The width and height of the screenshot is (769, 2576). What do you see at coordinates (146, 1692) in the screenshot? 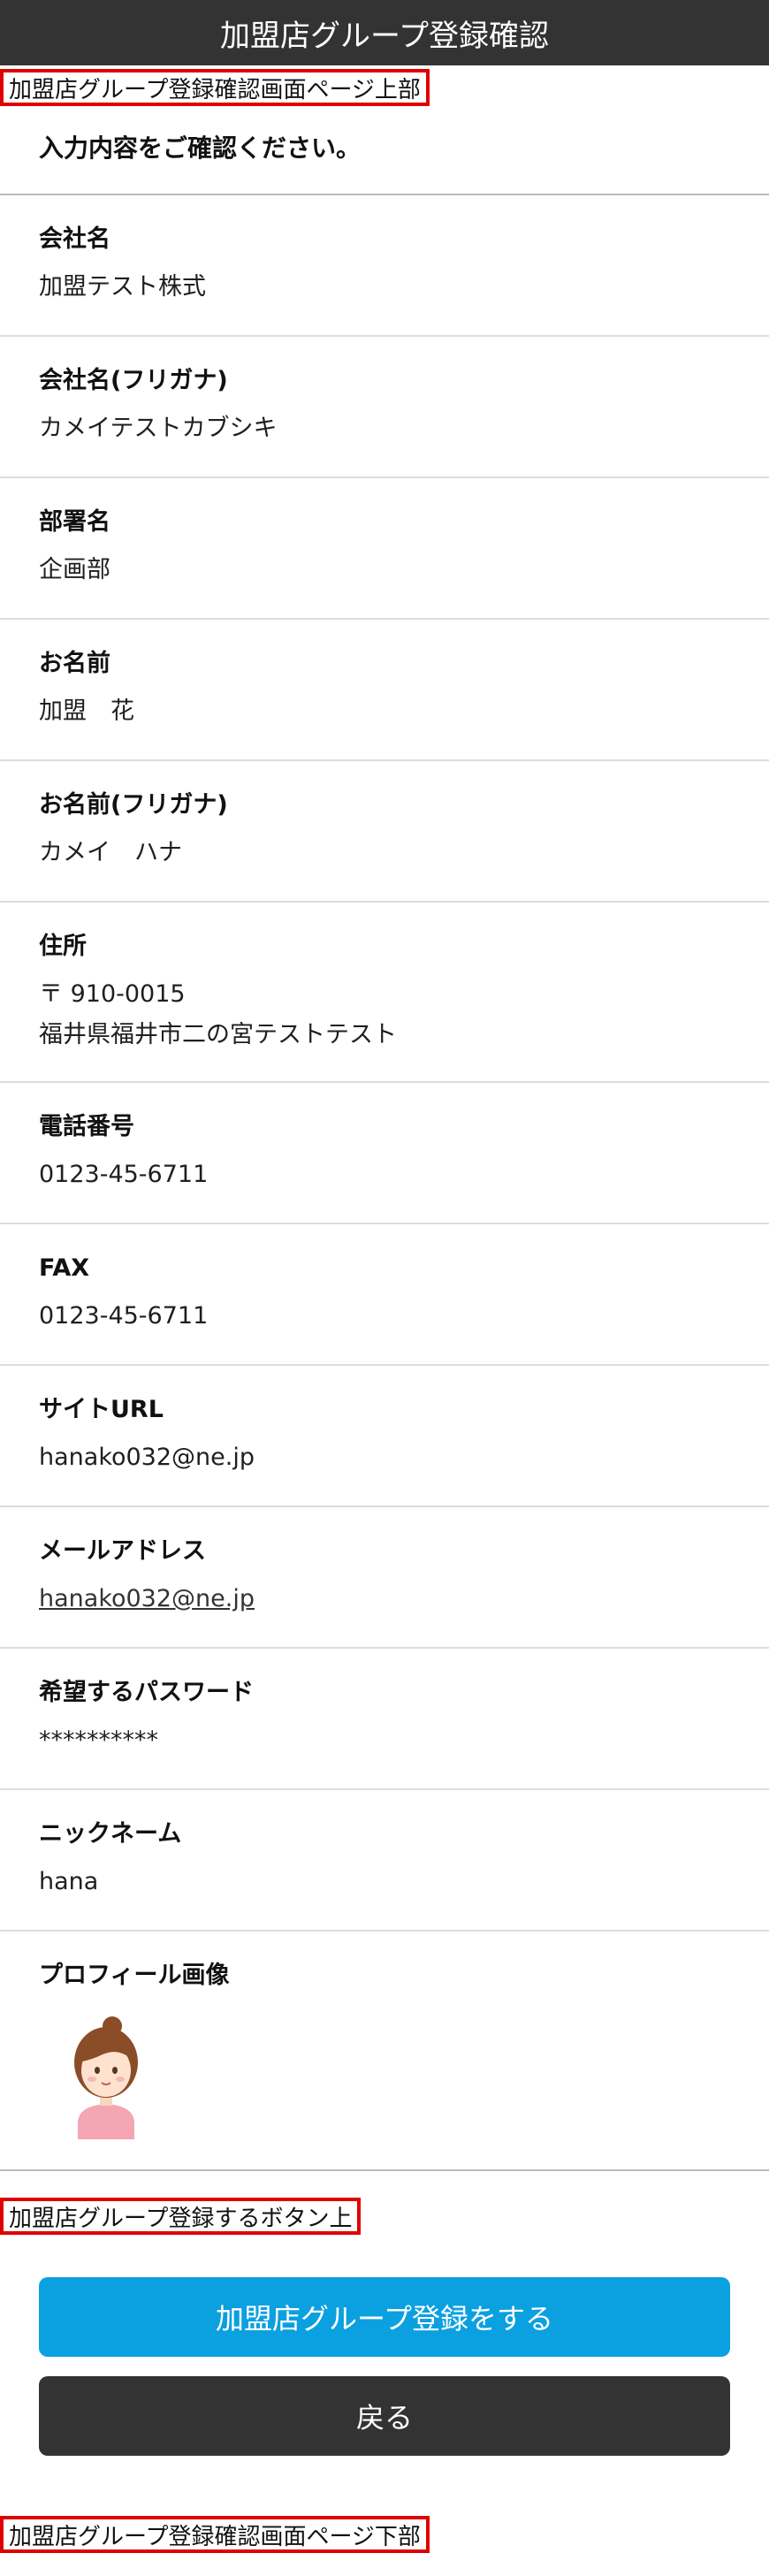
I see `field-label: 希望するパスワード` at bounding box center [146, 1692].